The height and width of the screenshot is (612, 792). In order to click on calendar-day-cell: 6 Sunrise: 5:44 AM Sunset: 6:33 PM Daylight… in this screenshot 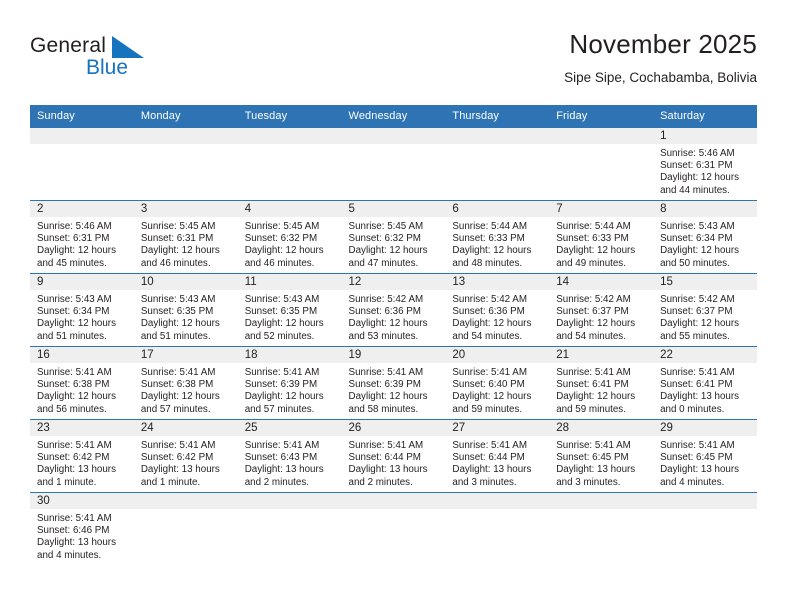, I will do `click(497, 237)`.